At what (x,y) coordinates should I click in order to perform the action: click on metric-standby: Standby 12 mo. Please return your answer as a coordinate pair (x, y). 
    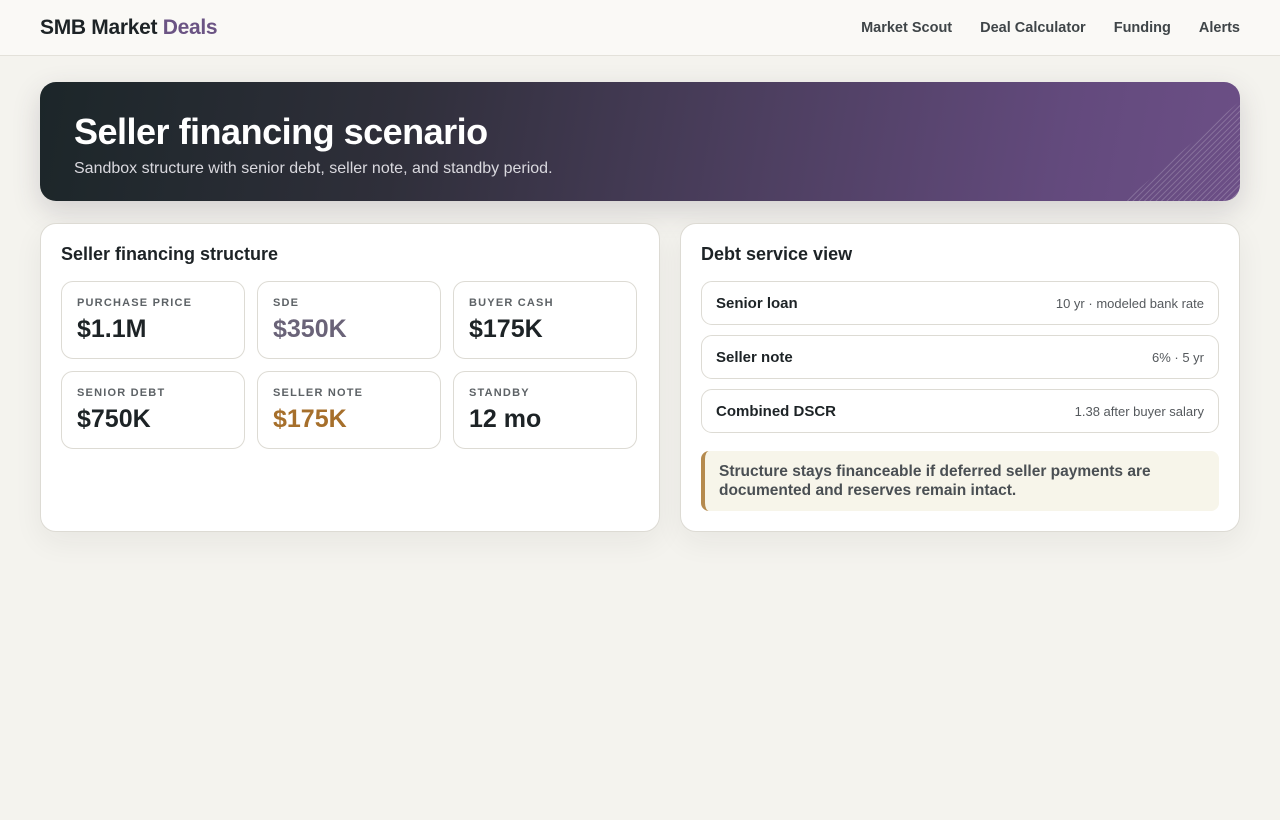
    Looking at the image, I should click on (545, 410).